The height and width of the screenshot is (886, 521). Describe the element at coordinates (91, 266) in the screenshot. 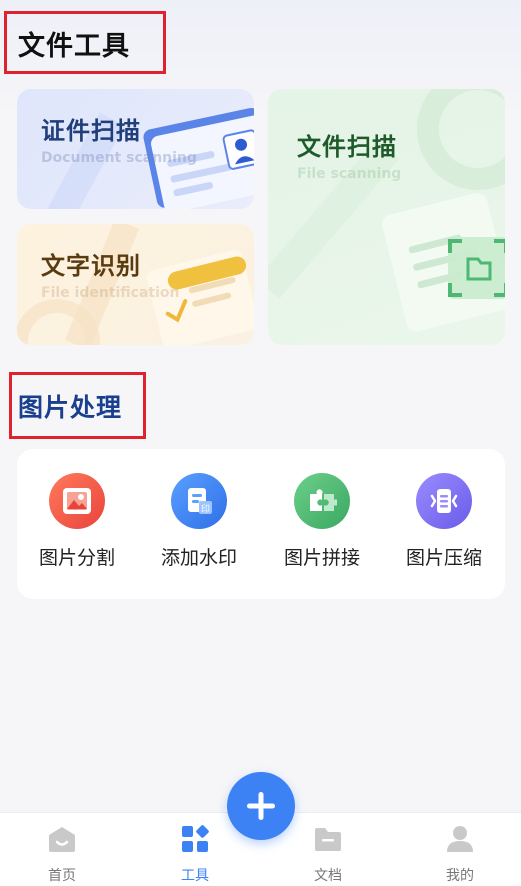

I see `ocr-title: 文字识别` at that location.